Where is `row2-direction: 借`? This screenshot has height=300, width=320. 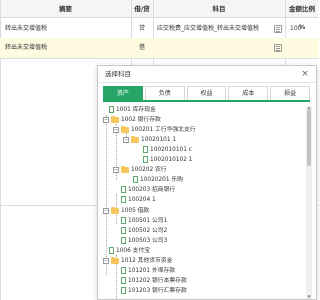 row2-direction: 借 is located at coordinates (142, 48).